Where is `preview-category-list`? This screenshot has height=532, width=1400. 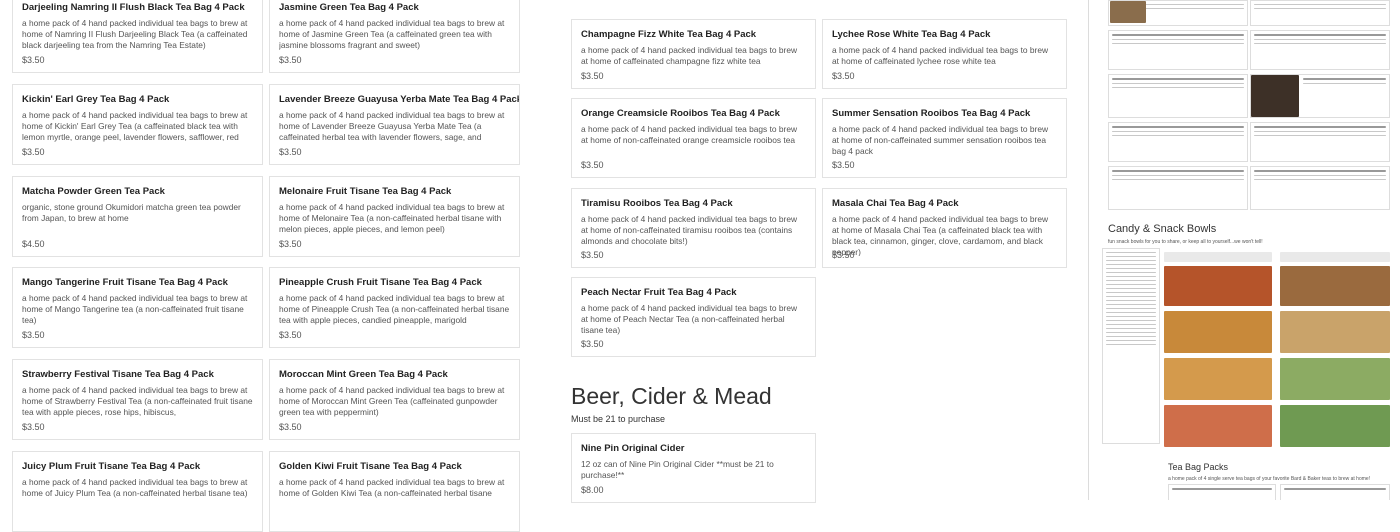
preview-category-list is located at coordinates (1131, 346).